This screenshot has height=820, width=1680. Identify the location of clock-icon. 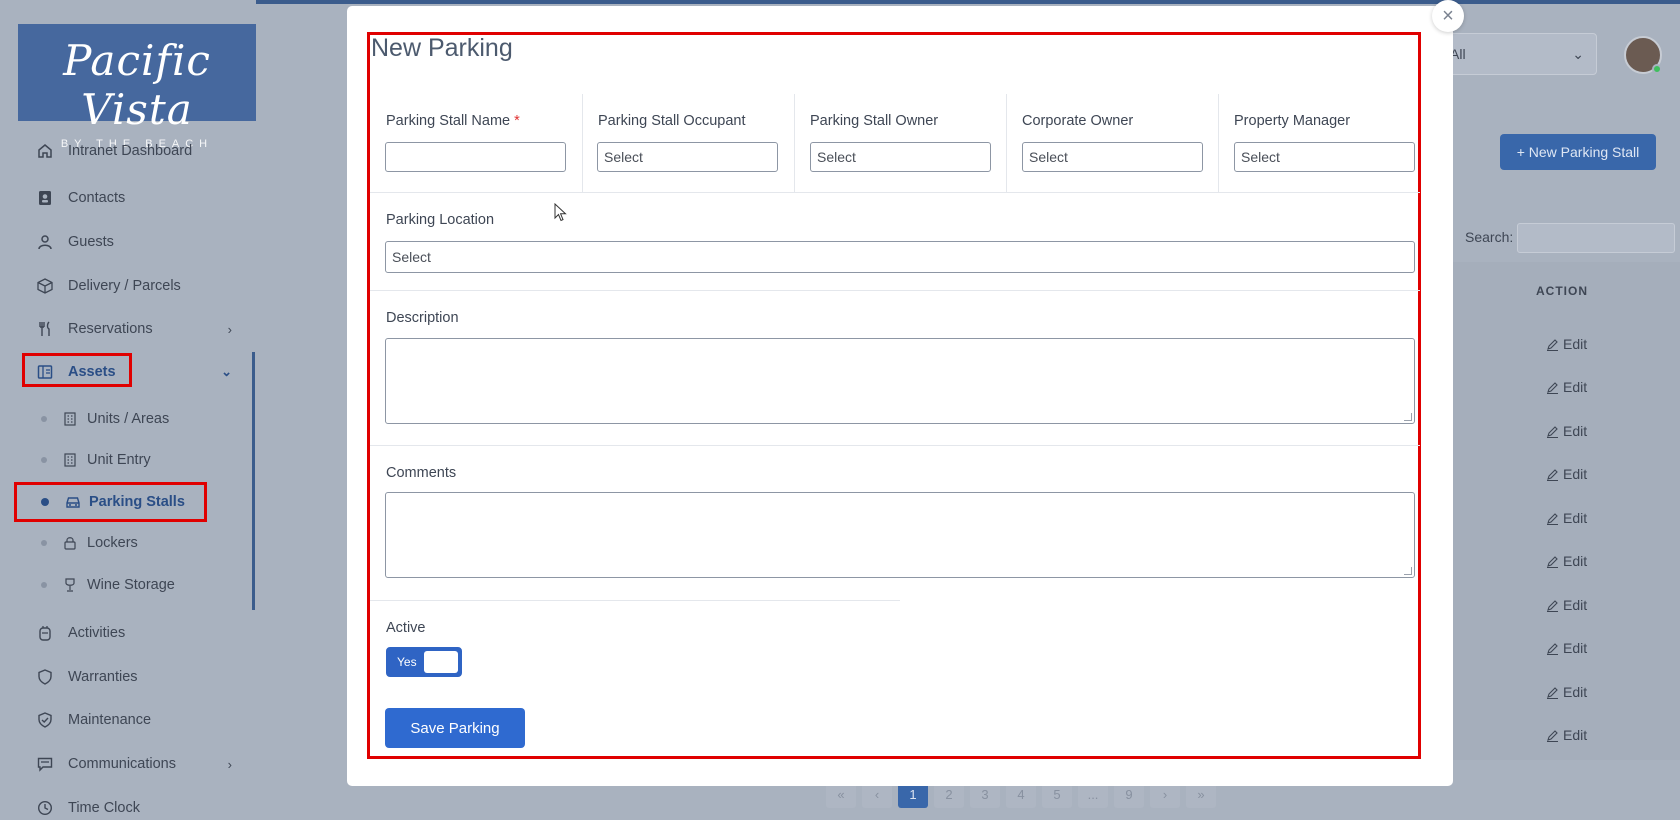
(45, 808).